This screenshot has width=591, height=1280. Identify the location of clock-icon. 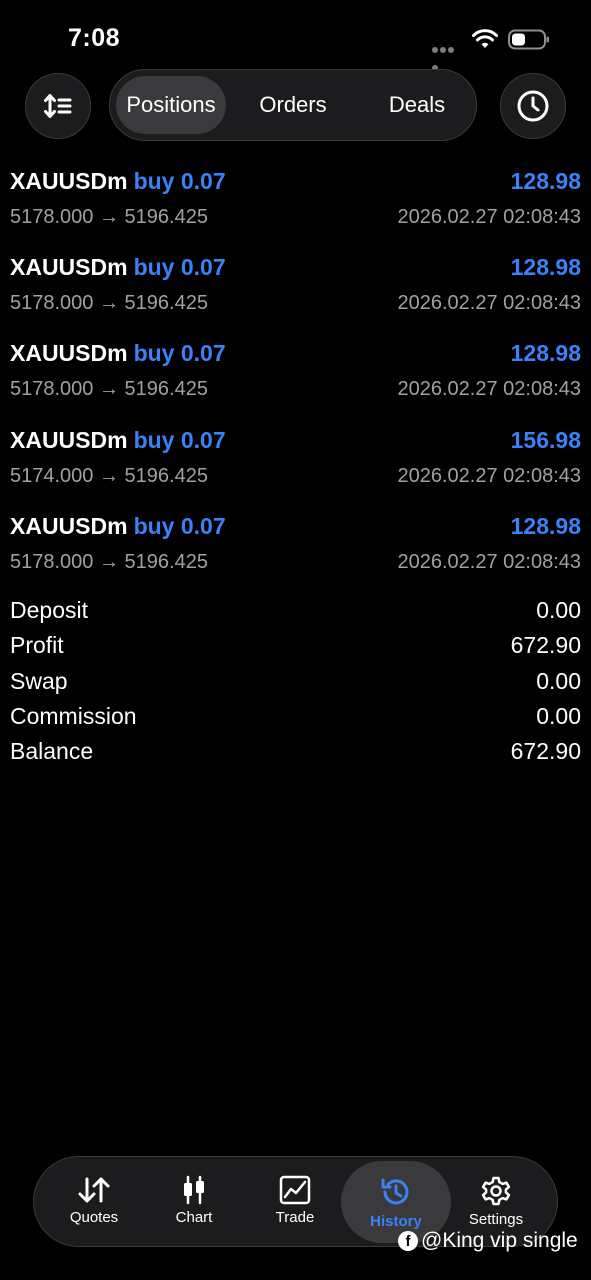
(533, 106).